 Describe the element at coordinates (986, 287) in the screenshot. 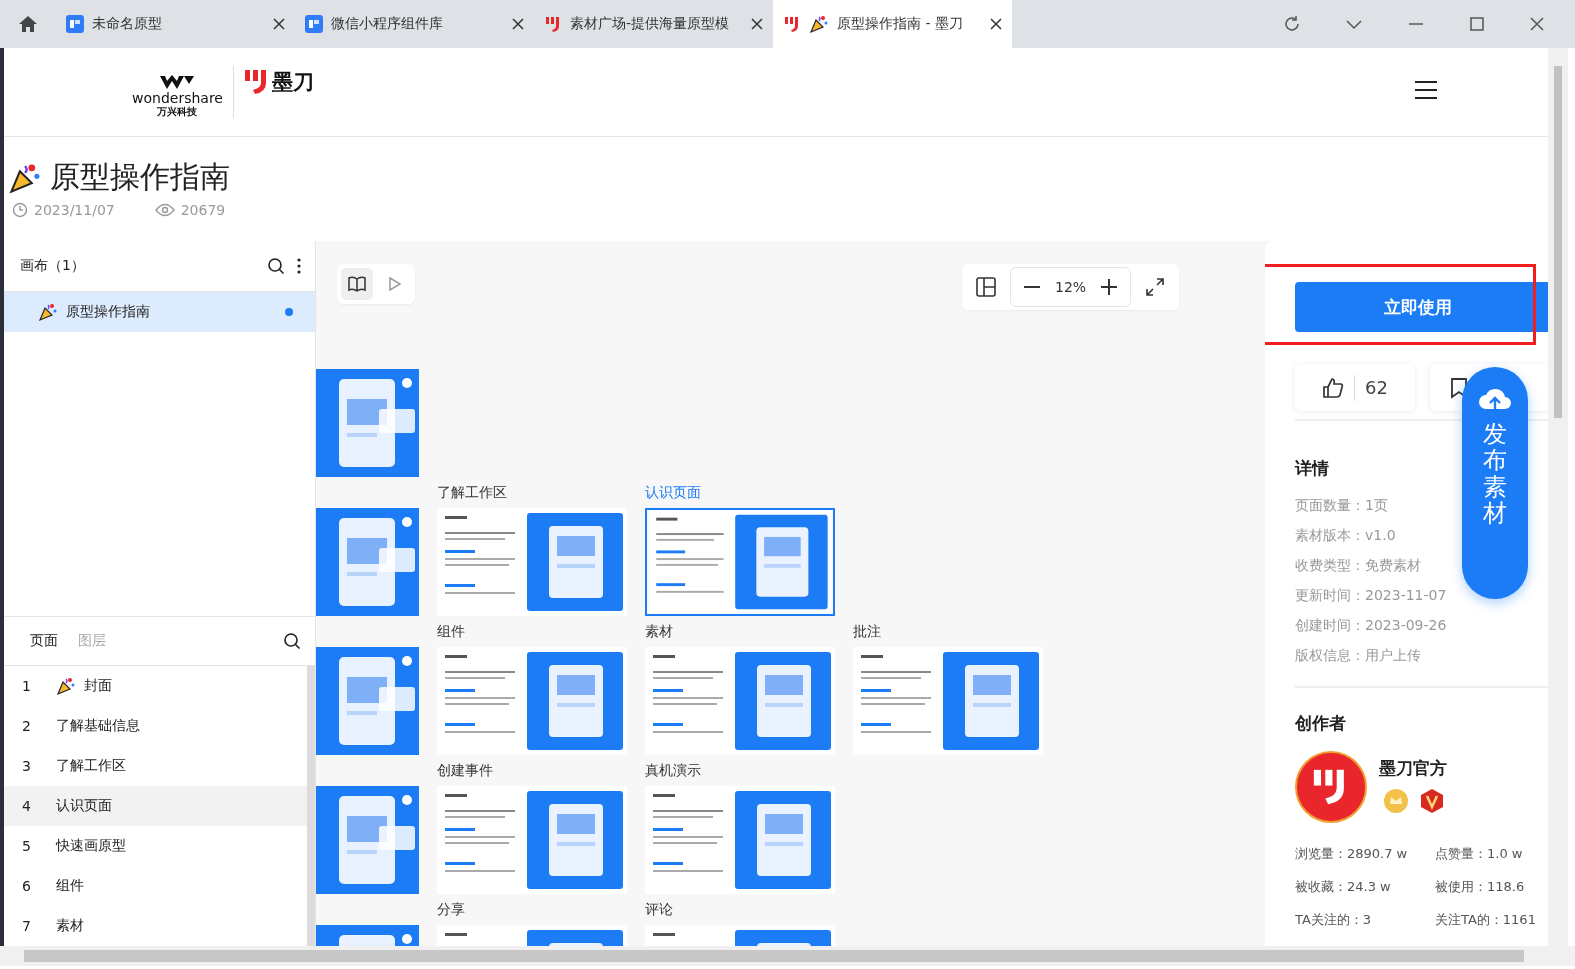

I see `layout-icon` at that location.